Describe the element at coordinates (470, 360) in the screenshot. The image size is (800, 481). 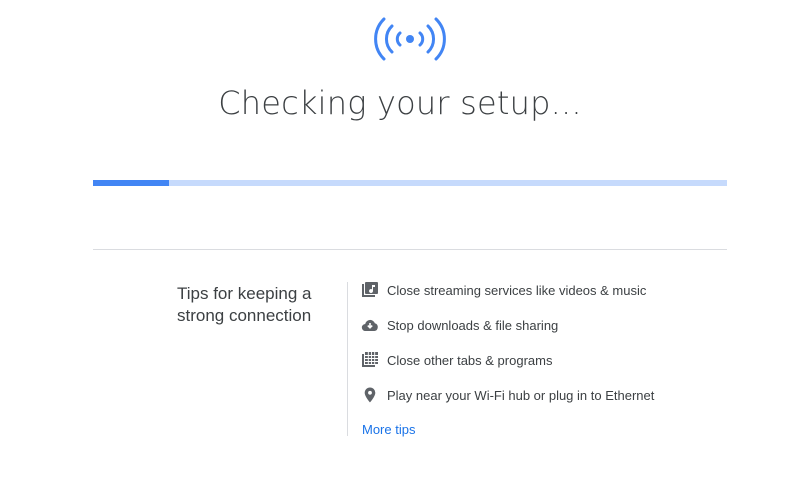
I see `tip-label: Close other tabs & programs` at that location.